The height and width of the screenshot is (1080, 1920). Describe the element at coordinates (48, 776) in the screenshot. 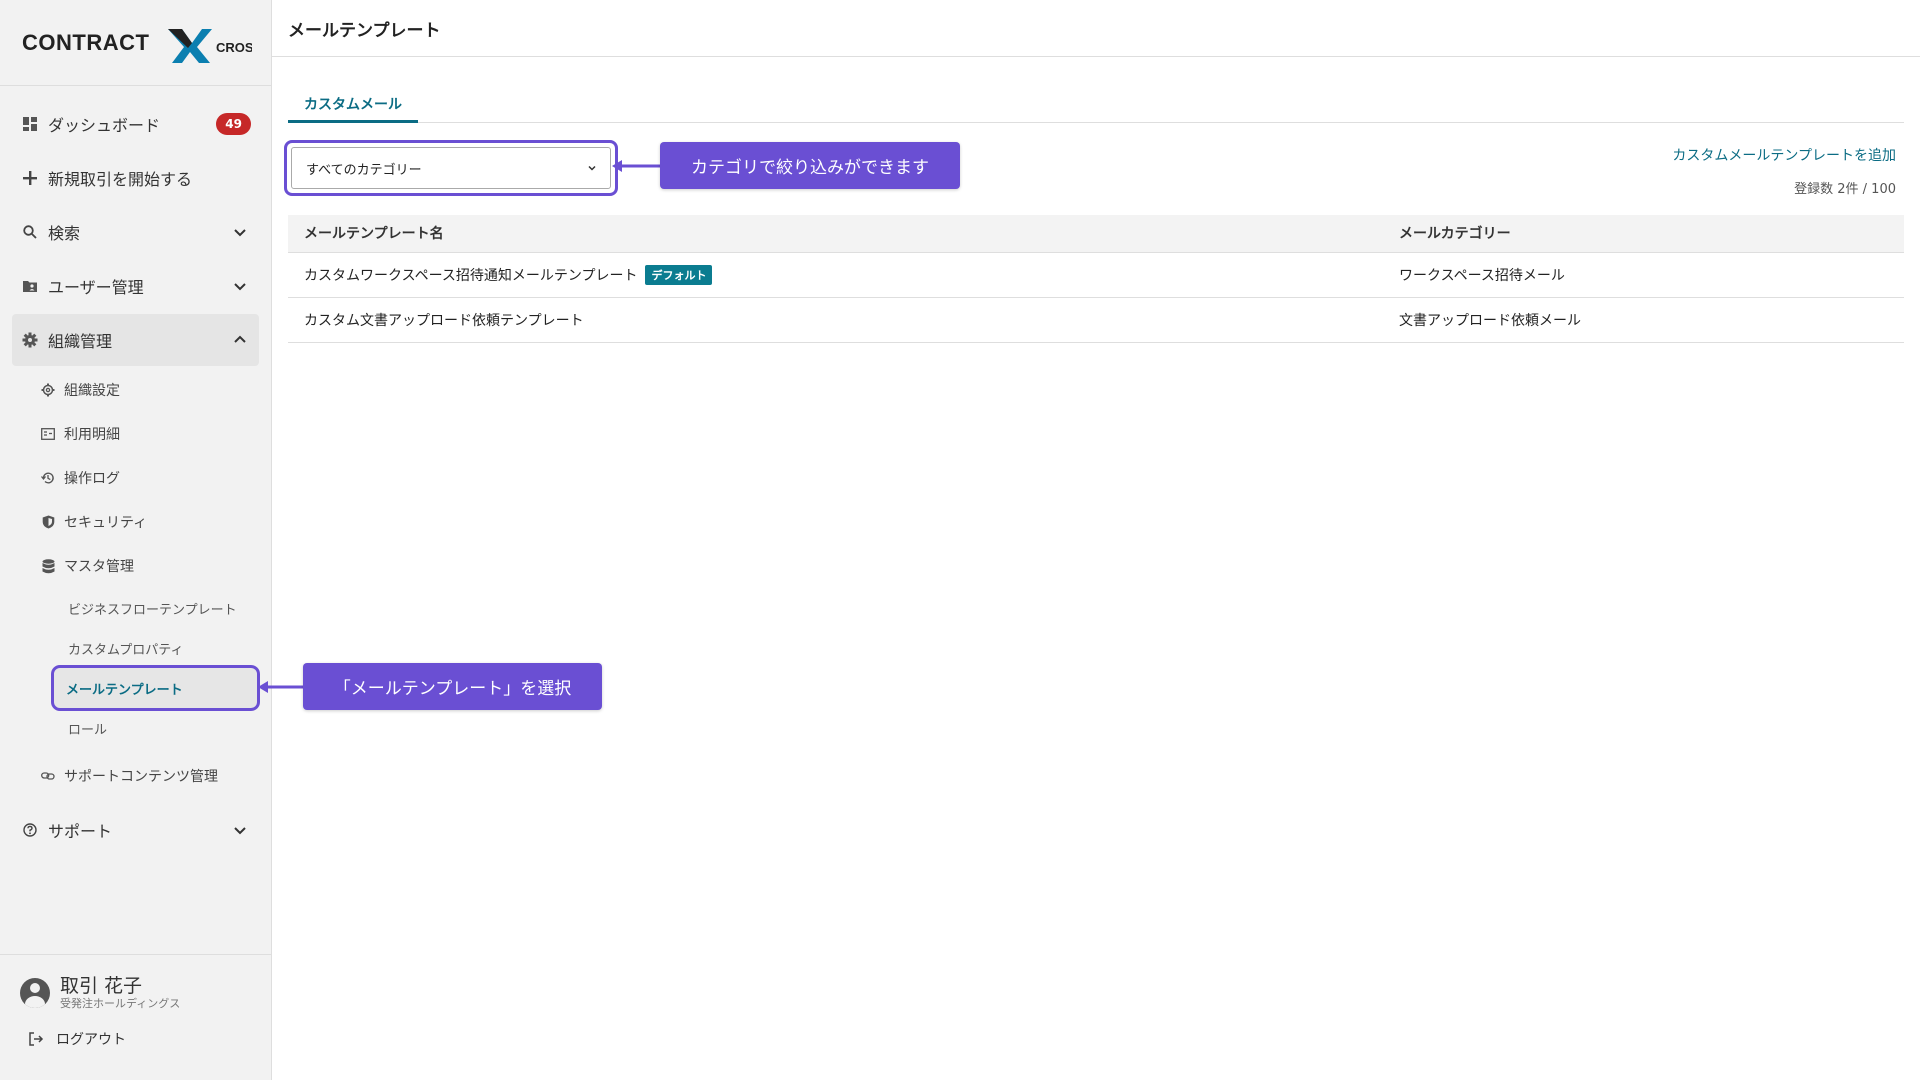

I see `link-icon` at that location.